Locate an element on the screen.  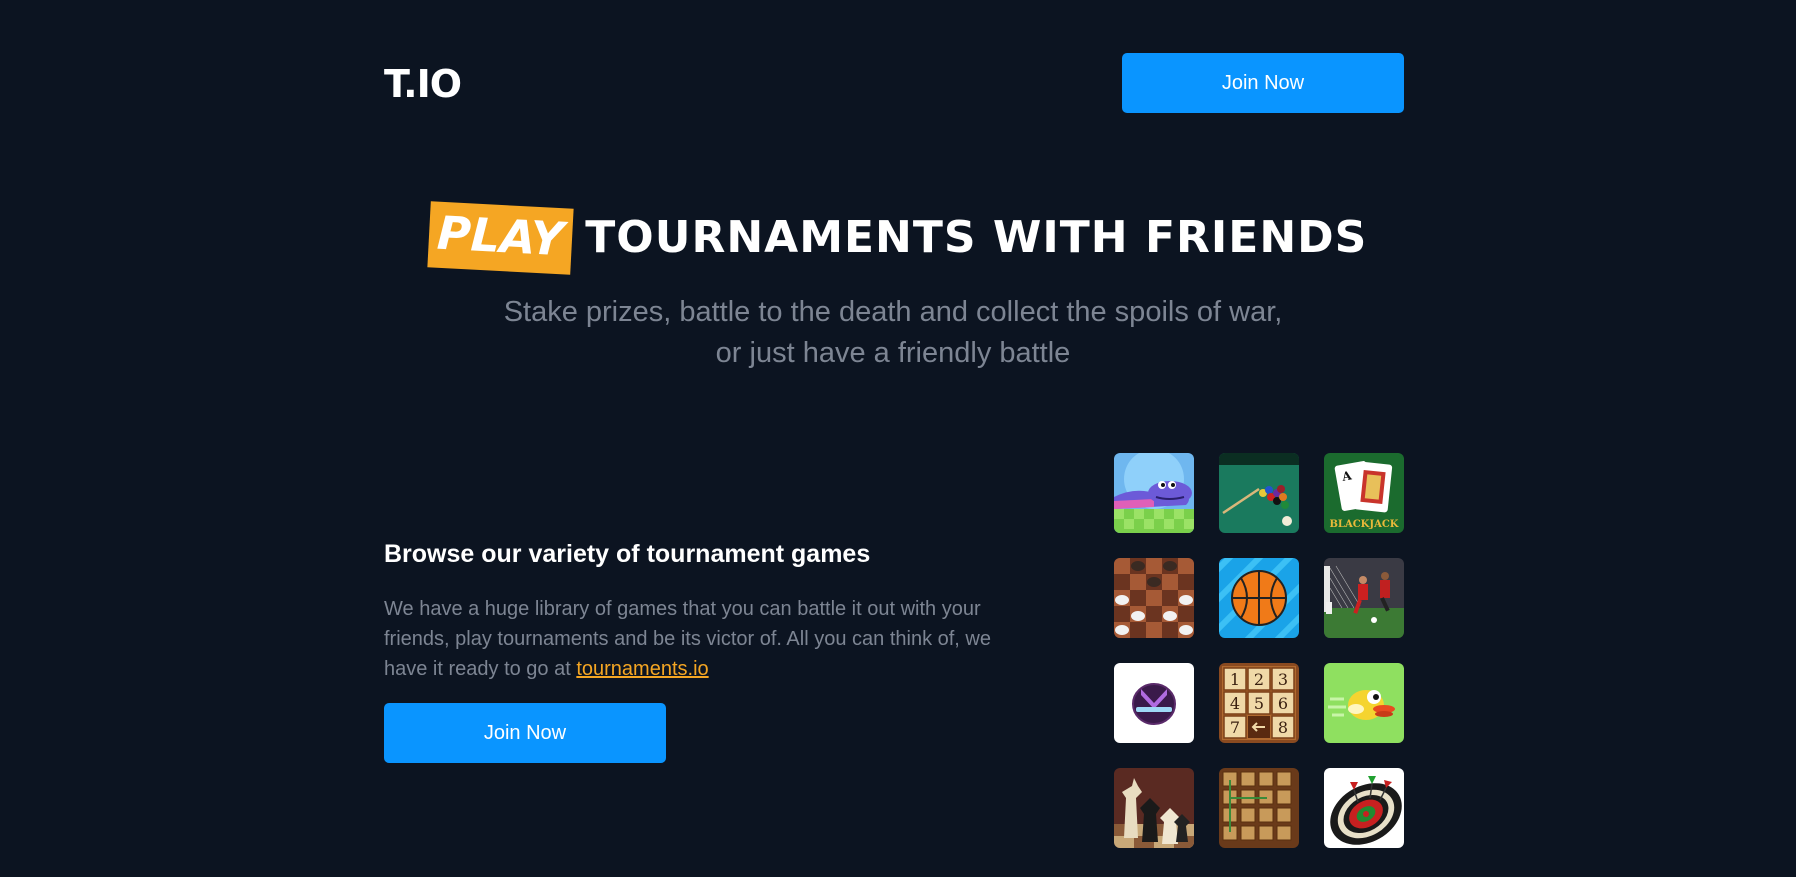
hero-title: PLAY TOURNAMENTS WITH FRIENDS is located at coordinates (898, 238).